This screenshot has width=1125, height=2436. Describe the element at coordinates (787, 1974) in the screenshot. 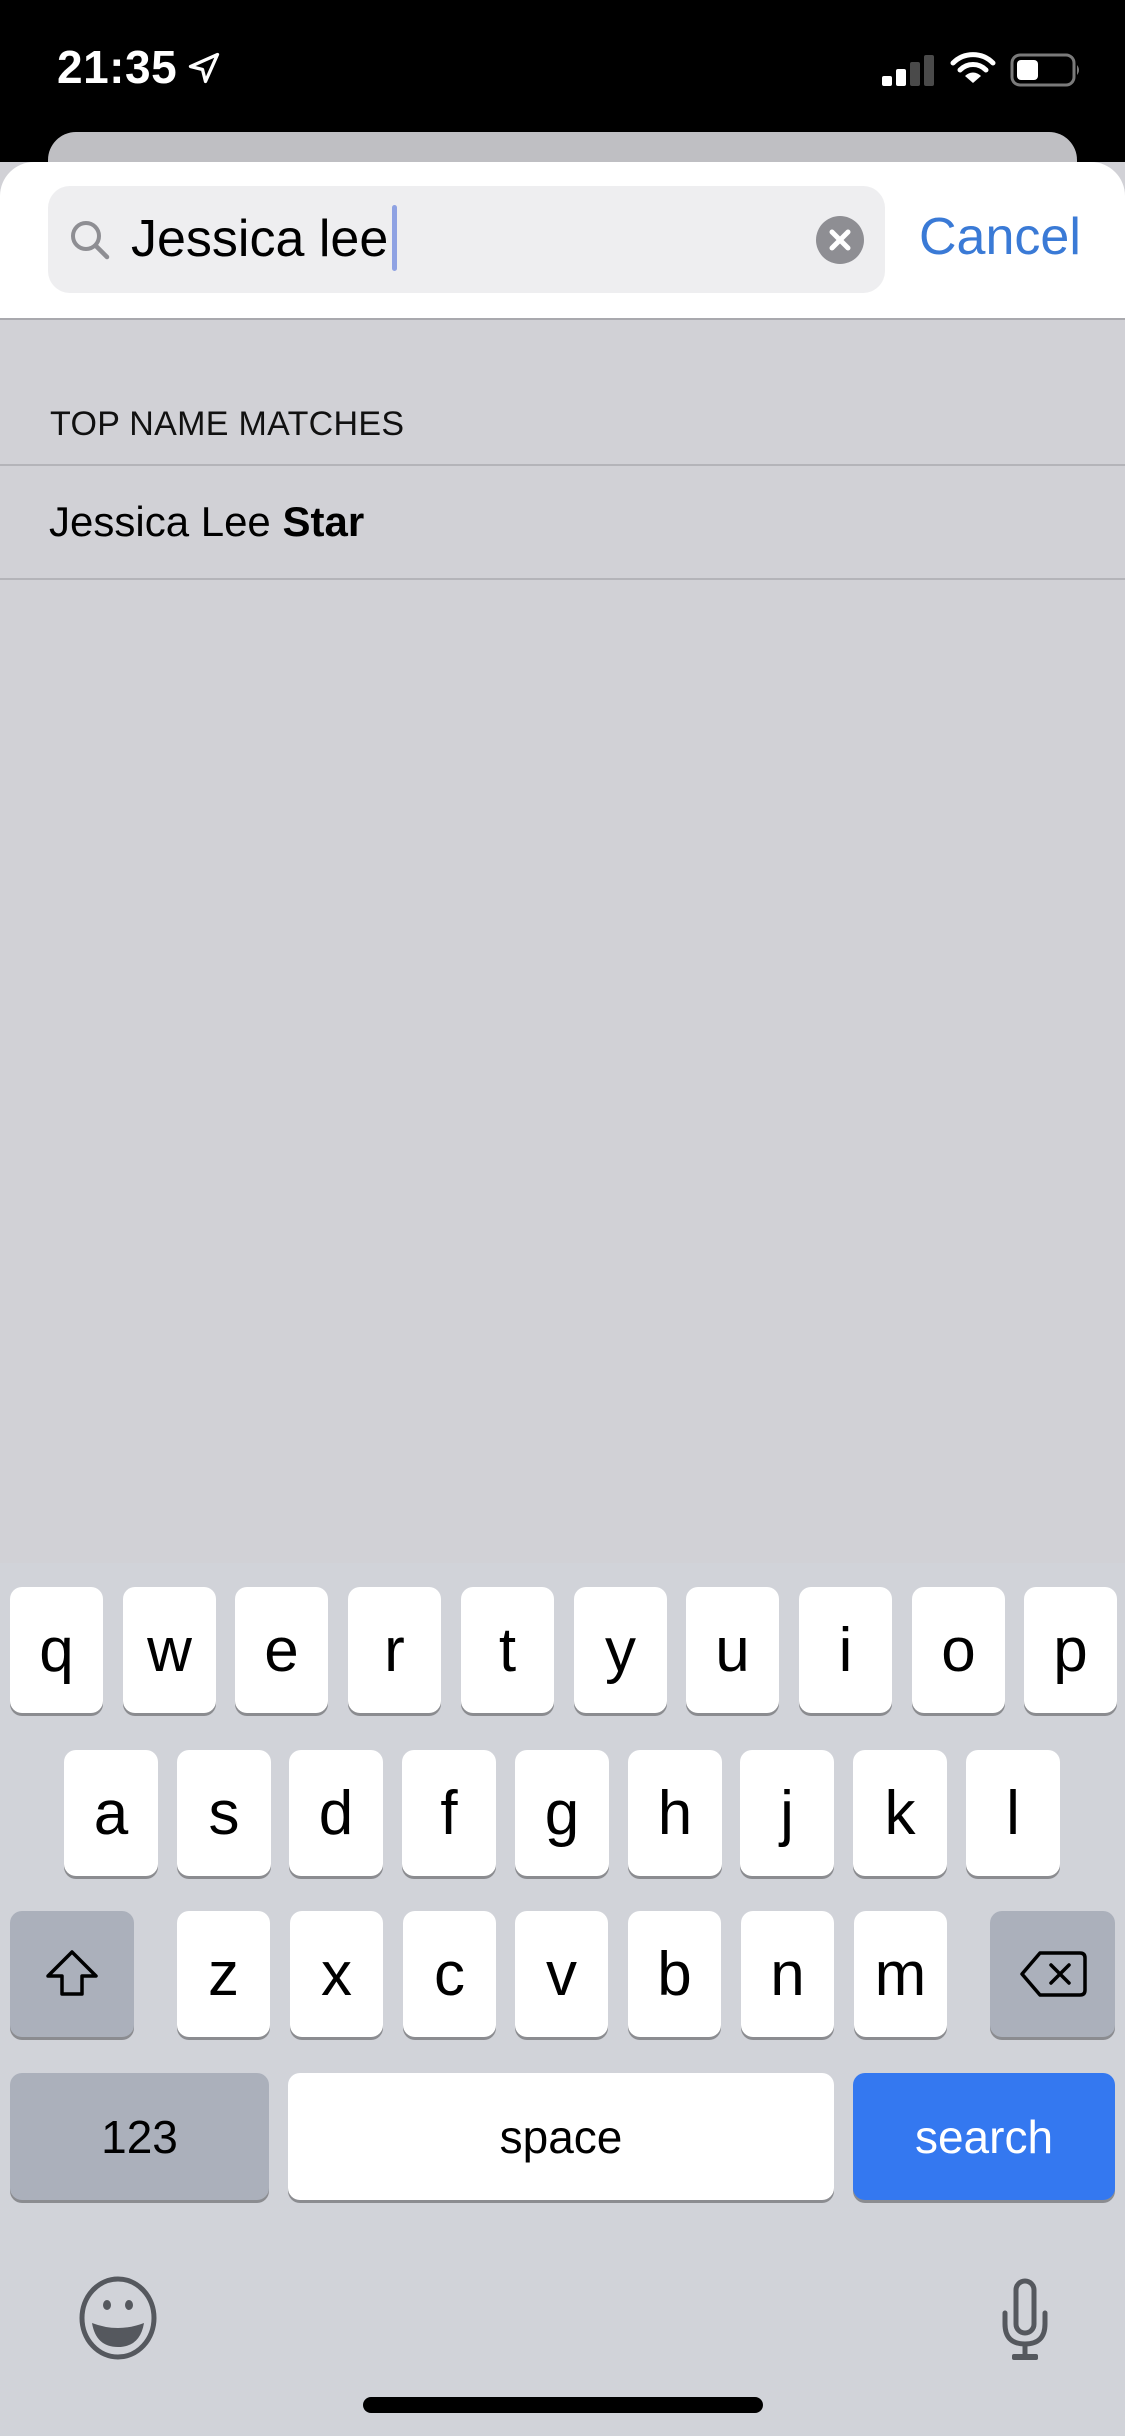

I see `key-n: n` at that location.